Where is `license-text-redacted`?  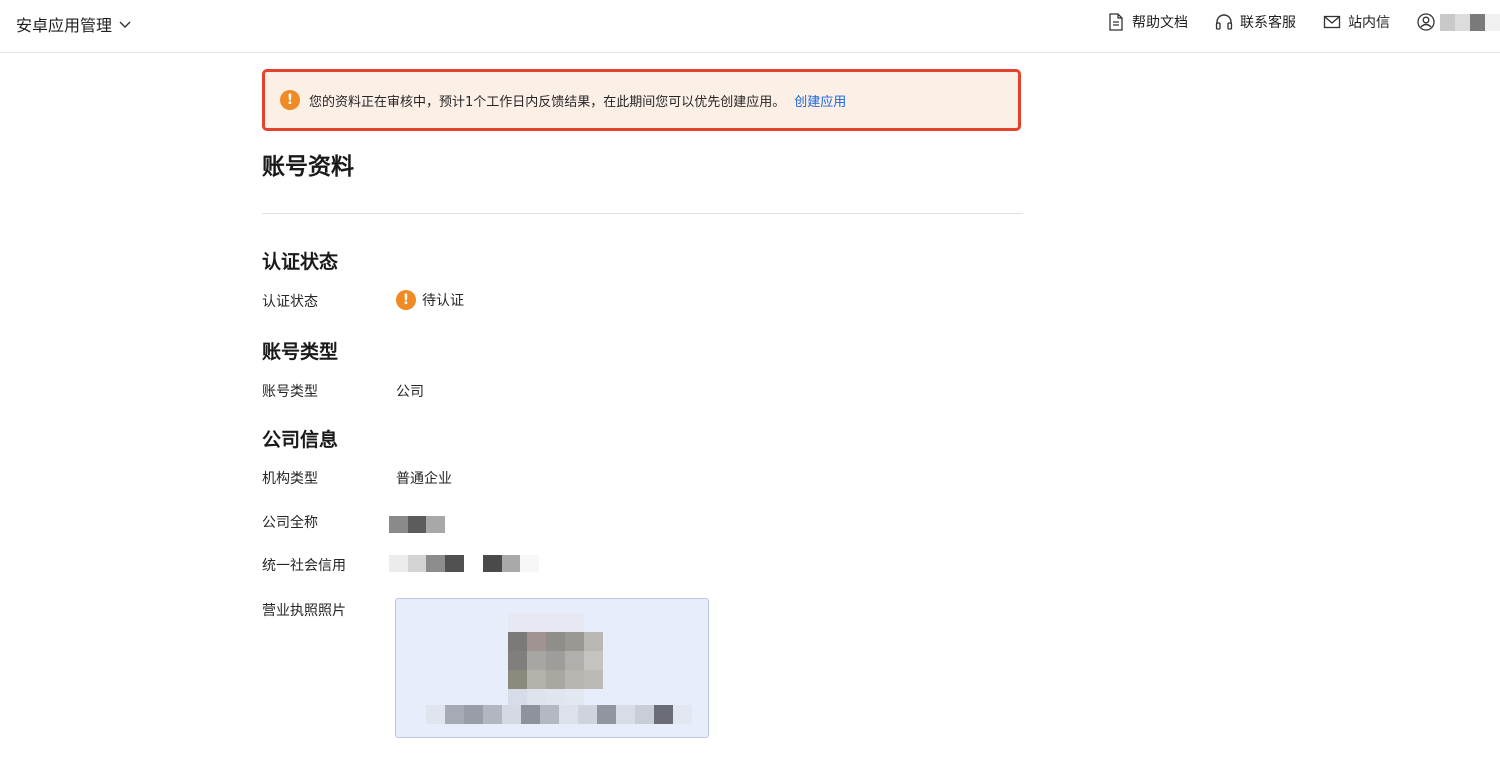
license-text-redacted is located at coordinates (559, 714).